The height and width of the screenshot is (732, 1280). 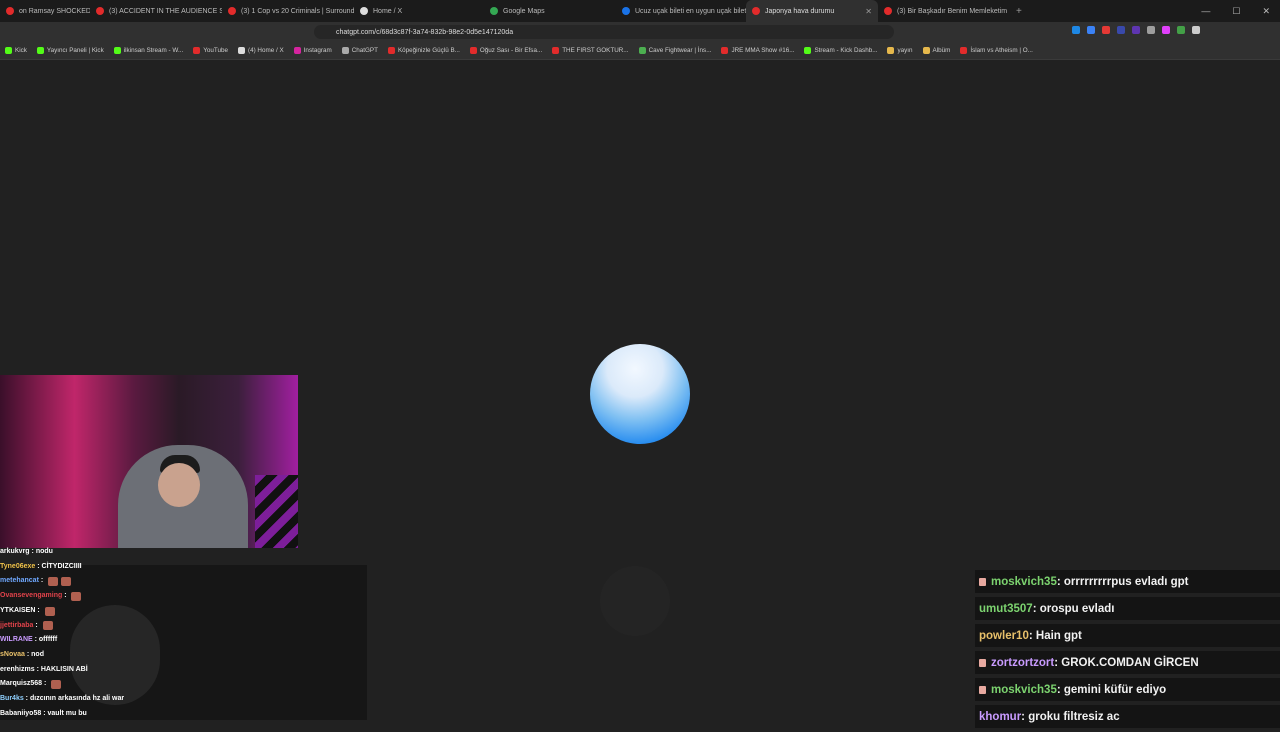 What do you see at coordinates (1115, 689) in the screenshot?
I see `chat-text: gemini küfür ediyo` at bounding box center [1115, 689].